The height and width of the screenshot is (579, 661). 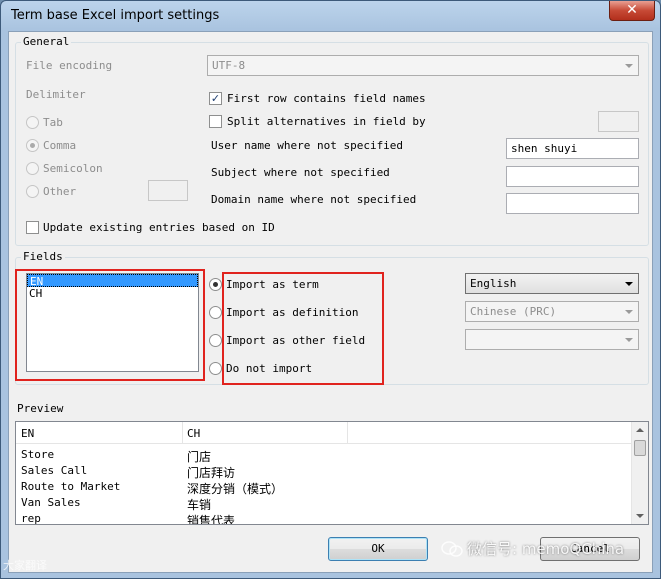 What do you see at coordinates (25, 565) in the screenshot?
I see `watermark-left-text: 大家翻译` at bounding box center [25, 565].